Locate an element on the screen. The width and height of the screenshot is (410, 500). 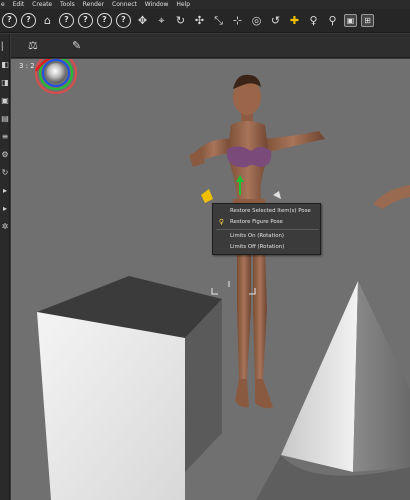
translate-gizmo-icon: ✚ is located at coordinates (294, 20).